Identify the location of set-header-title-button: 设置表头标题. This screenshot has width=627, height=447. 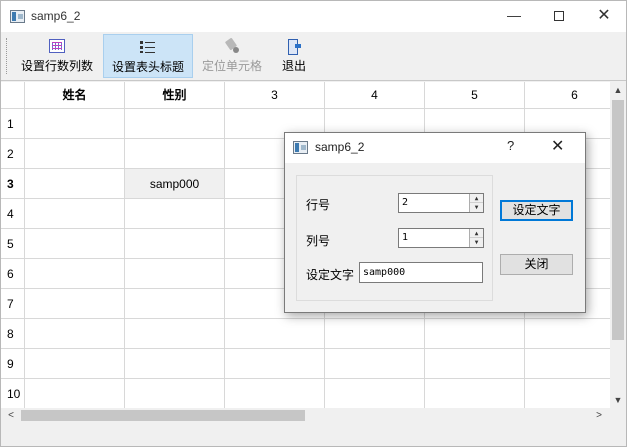
(148, 56).